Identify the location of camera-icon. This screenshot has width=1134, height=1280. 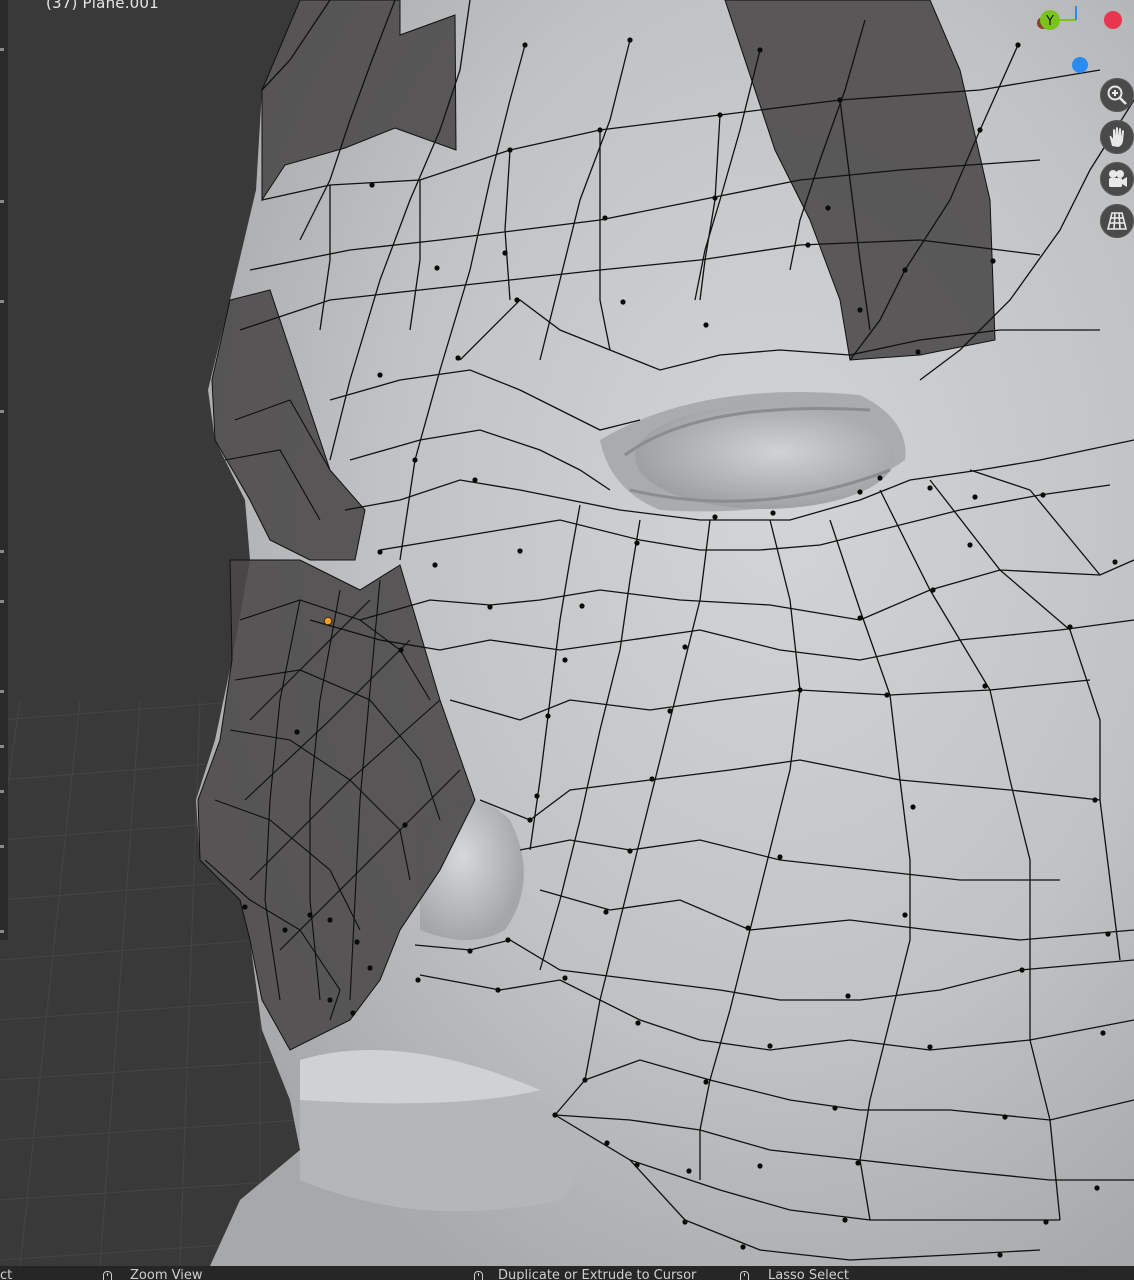
(1118, 178).